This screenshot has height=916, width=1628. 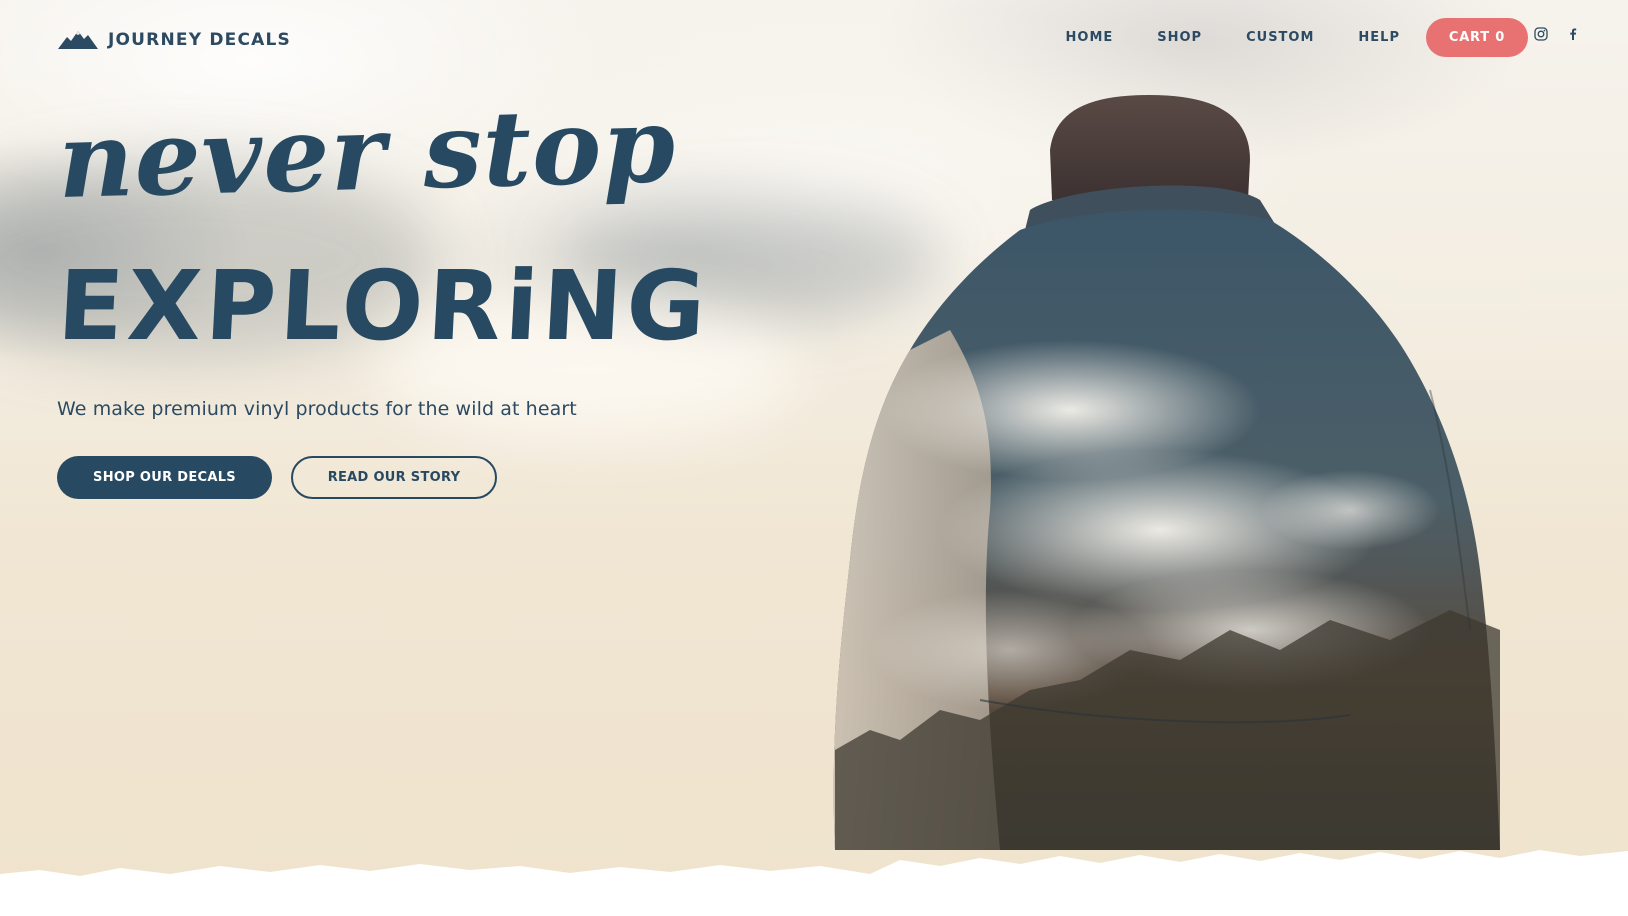 What do you see at coordinates (1573, 34) in the screenshot?
I see `facebook-icon` at bounding box center [1573, 34].